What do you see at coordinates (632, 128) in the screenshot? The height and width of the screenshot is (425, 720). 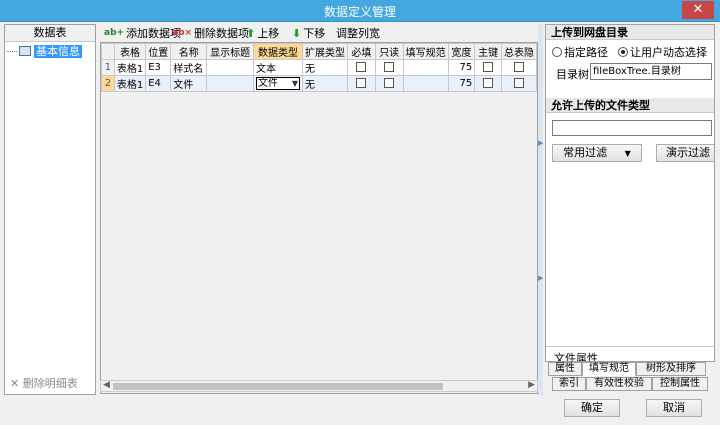 I see `file-types-input` at bounding box center [632, 128].